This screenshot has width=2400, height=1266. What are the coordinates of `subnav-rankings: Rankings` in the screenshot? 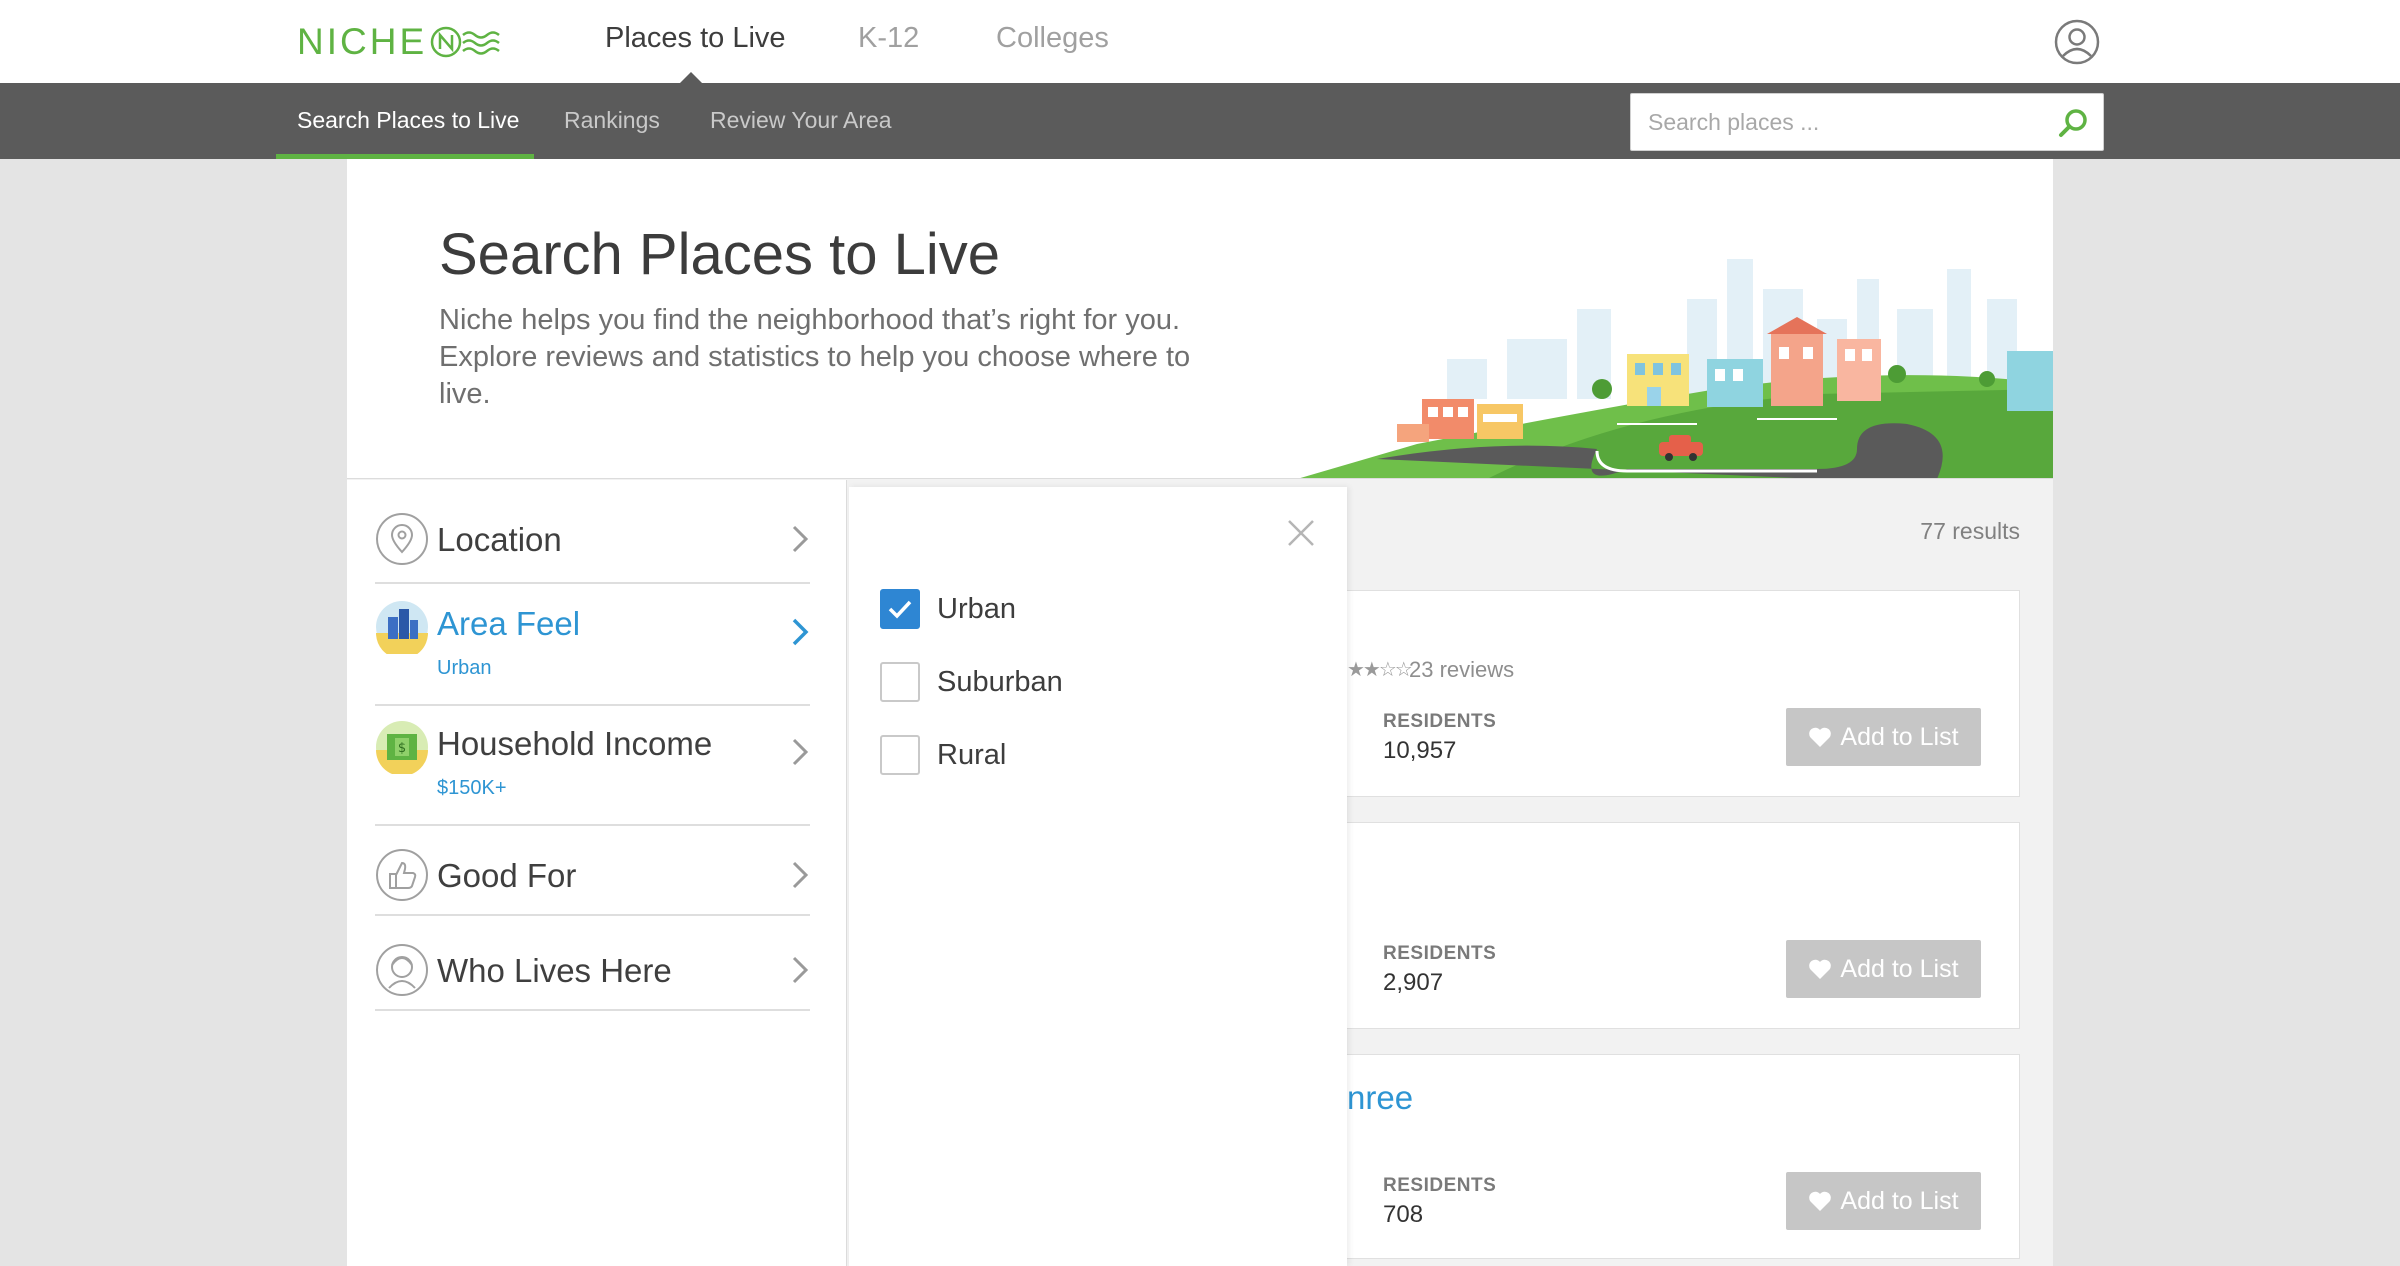 It's located at (612, 120).